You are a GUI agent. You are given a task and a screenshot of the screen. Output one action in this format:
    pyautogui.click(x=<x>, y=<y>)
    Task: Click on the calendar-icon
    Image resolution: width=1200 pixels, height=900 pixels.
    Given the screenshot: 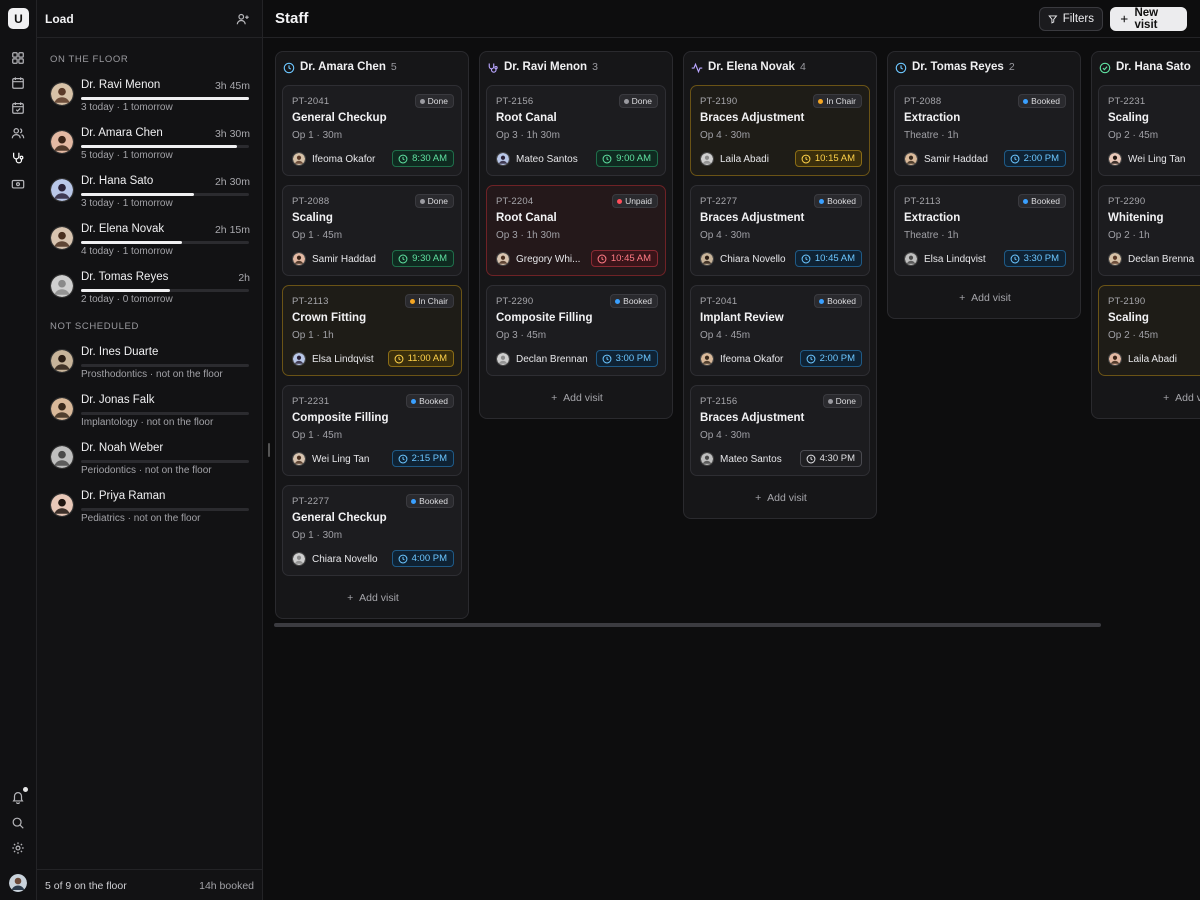 What is the action you would take?
    pyautogui.click(x=18, y=83)
    